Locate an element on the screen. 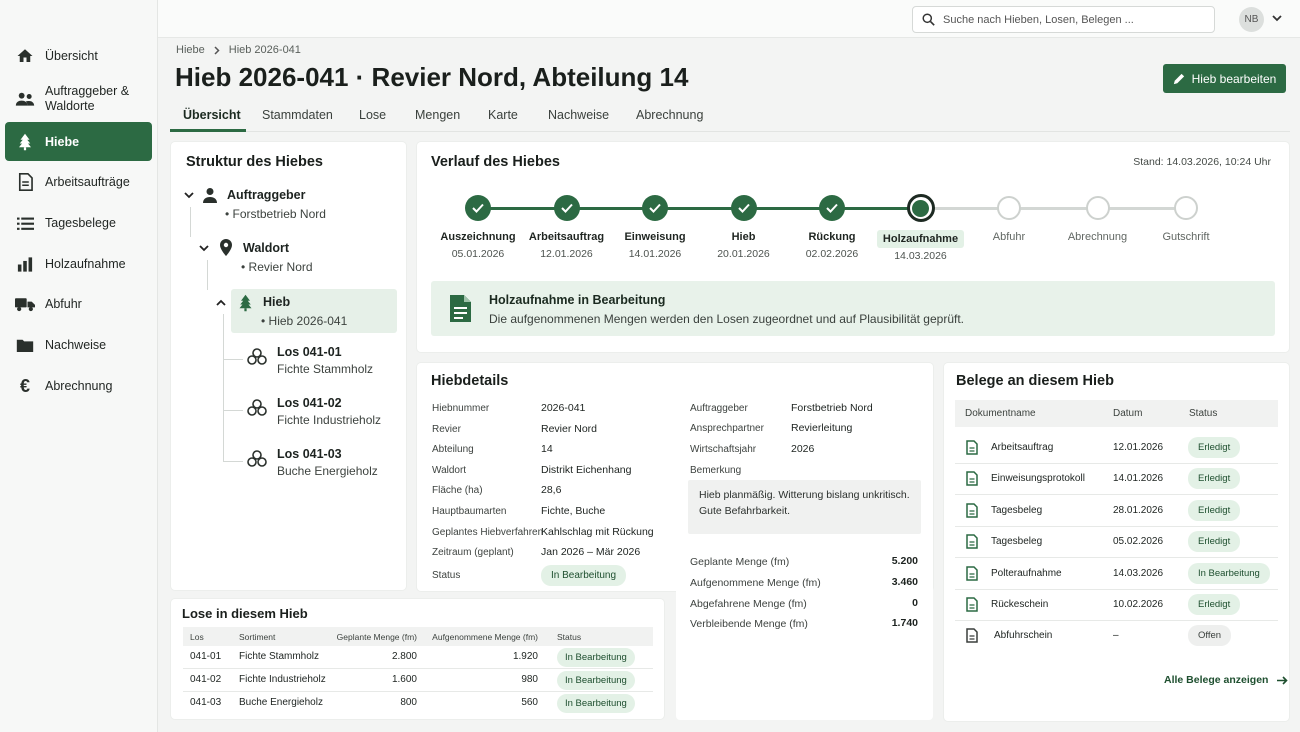 This screenshot has width=1300, height=732. avatar: NB is located at coordinates (1251, 19).